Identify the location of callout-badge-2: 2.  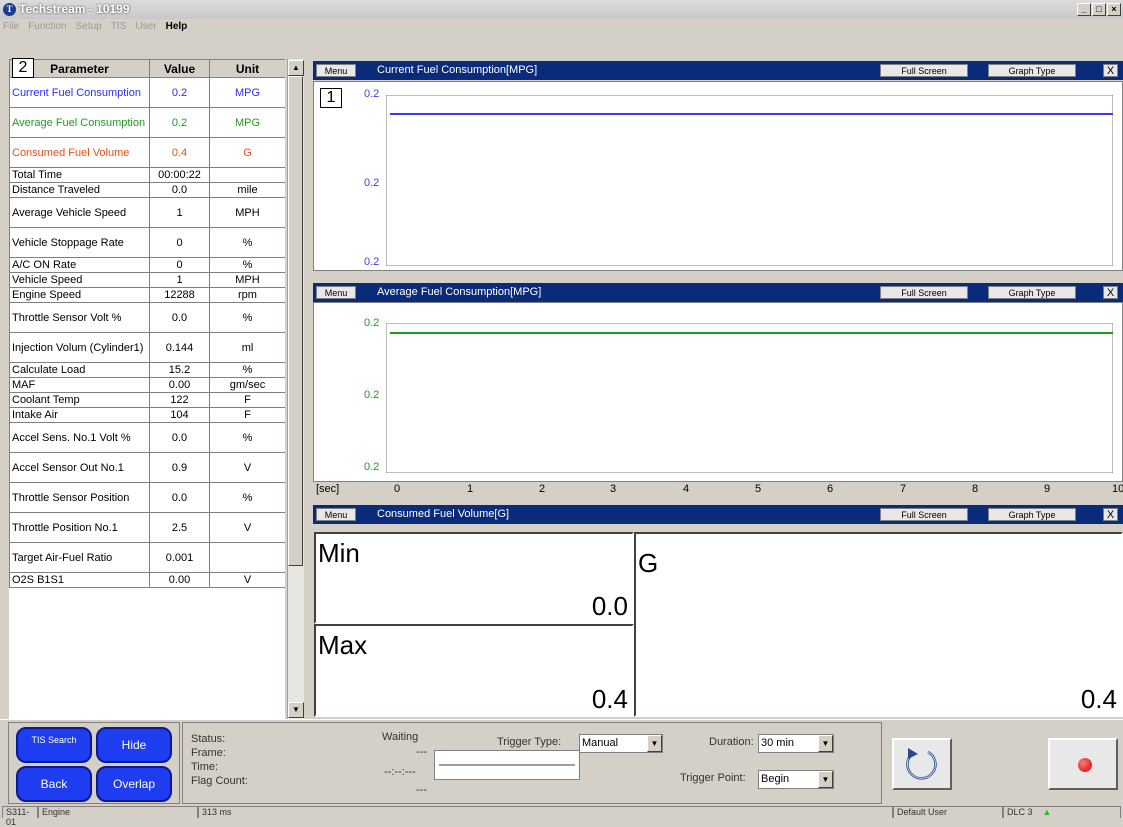
(23, 68).